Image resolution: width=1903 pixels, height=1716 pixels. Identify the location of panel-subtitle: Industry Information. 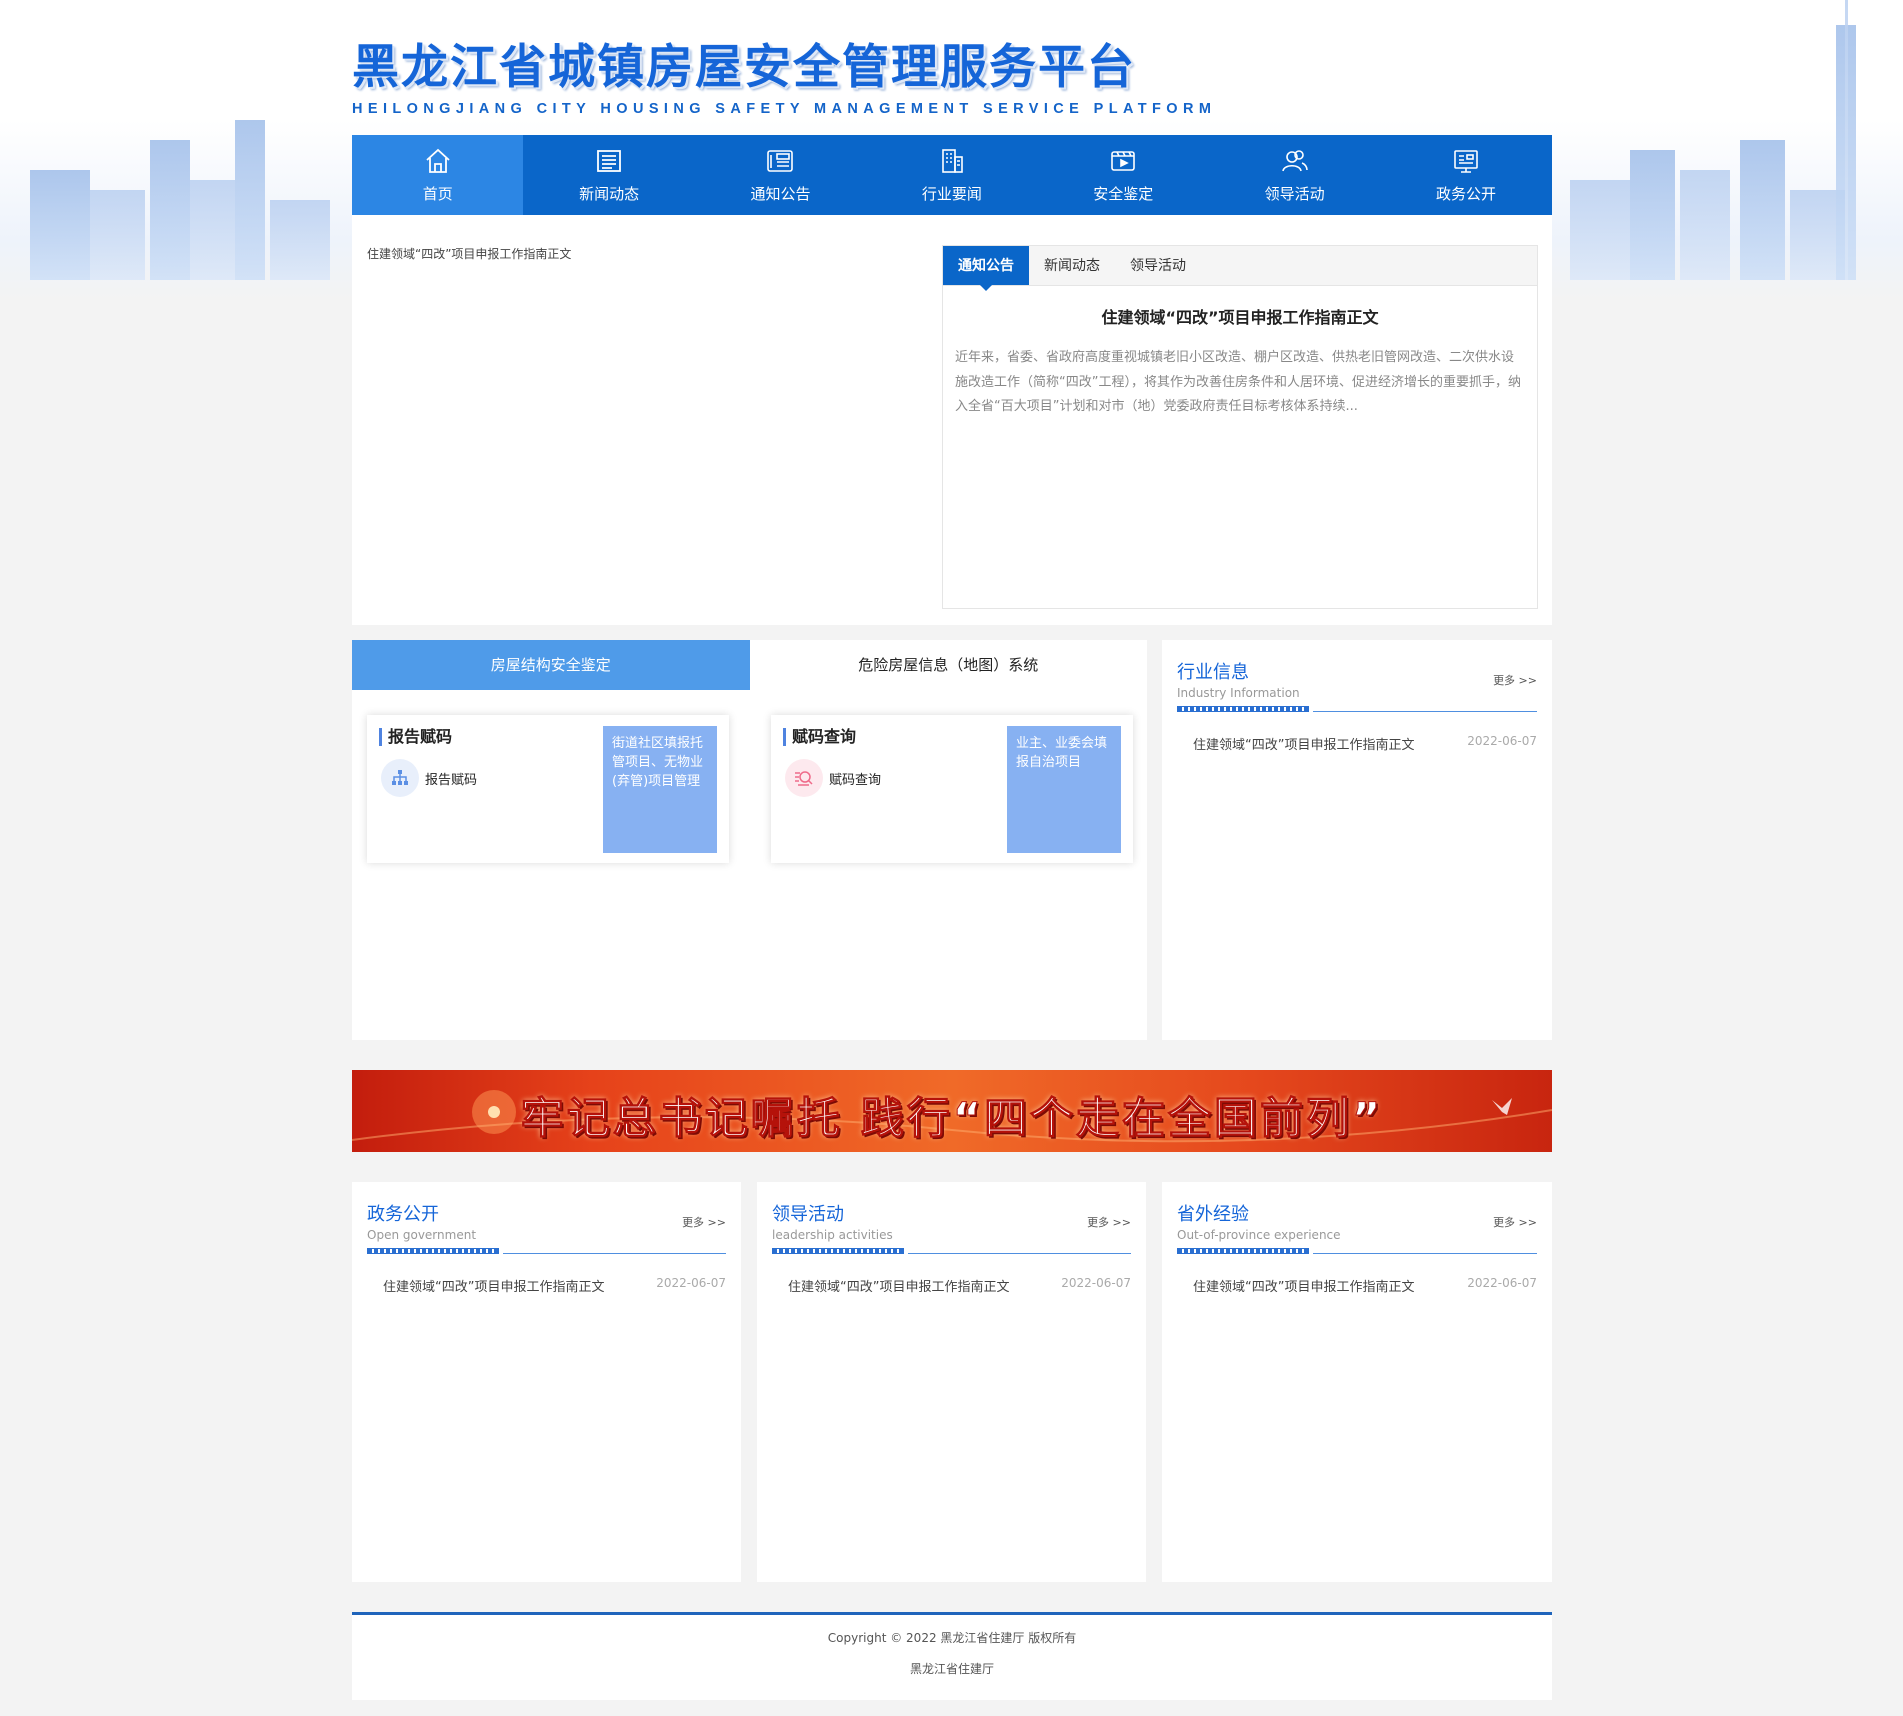
(1238, 693).